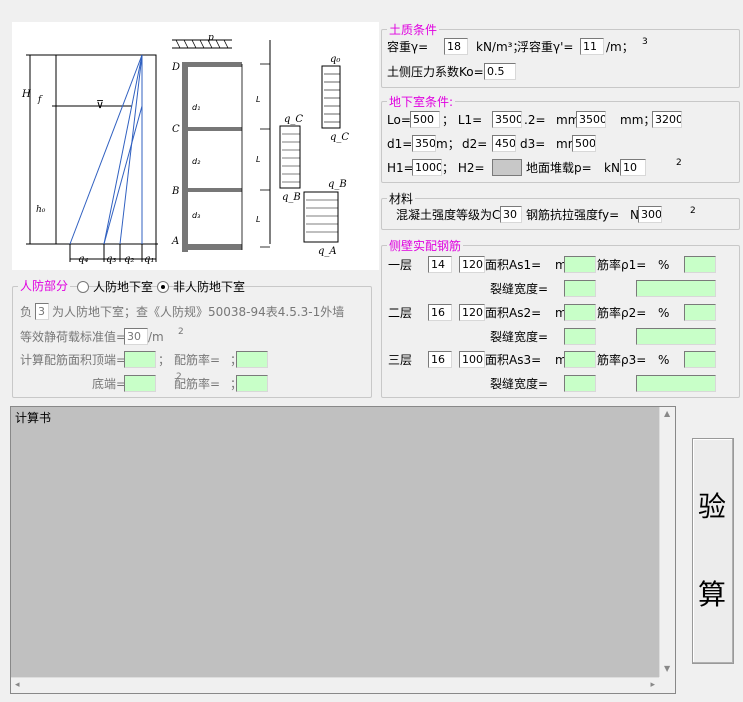 The height and width of the screenshot is (702, 743). What do you see at coordinates (700, 312) in the screenshot?
I see `rebar-row2-ratio` at bounding box center [700, 312].